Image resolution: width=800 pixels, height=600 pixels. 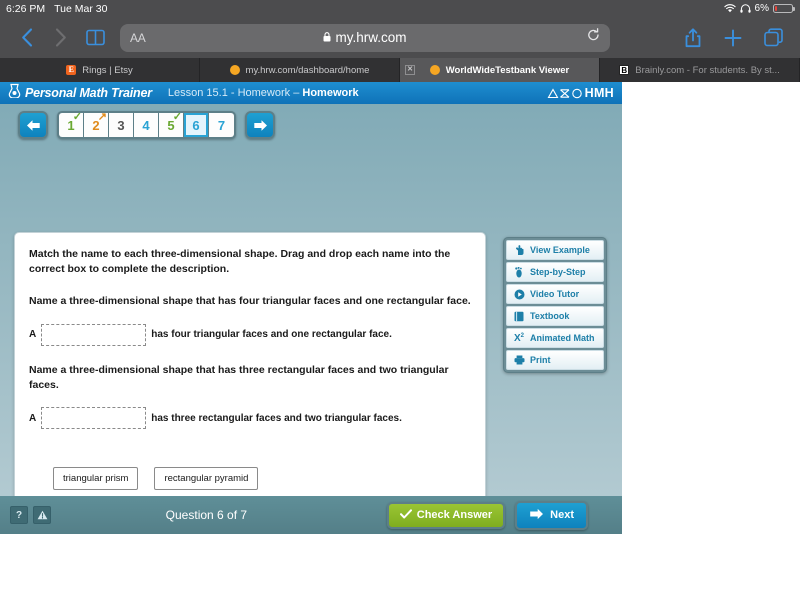 What do you see at coordinates (693, 38) in the screenshot?
I see `share-icon` at bounding box center [693, 38].